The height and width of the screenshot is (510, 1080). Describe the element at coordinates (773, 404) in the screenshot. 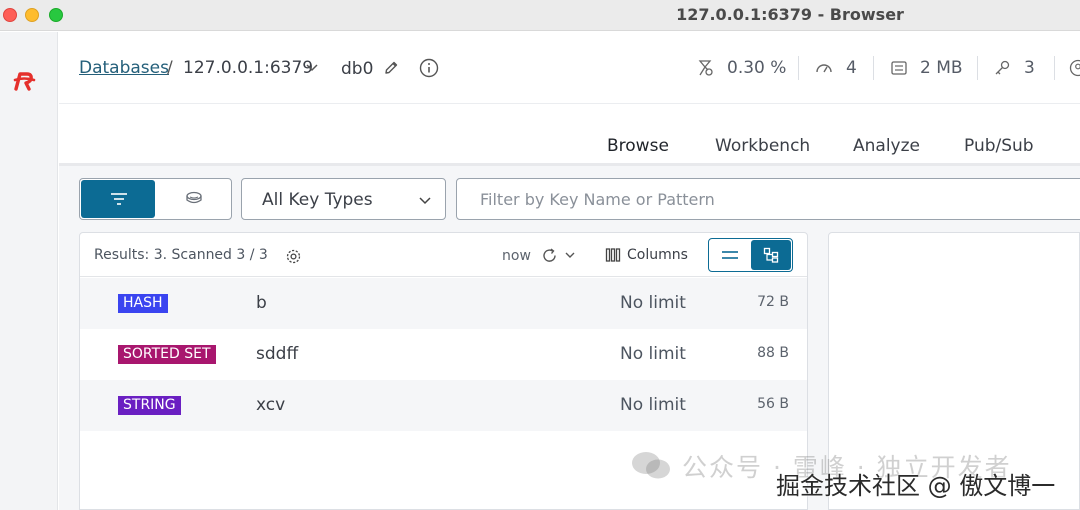

I see `key-size: 56 B` at that location.